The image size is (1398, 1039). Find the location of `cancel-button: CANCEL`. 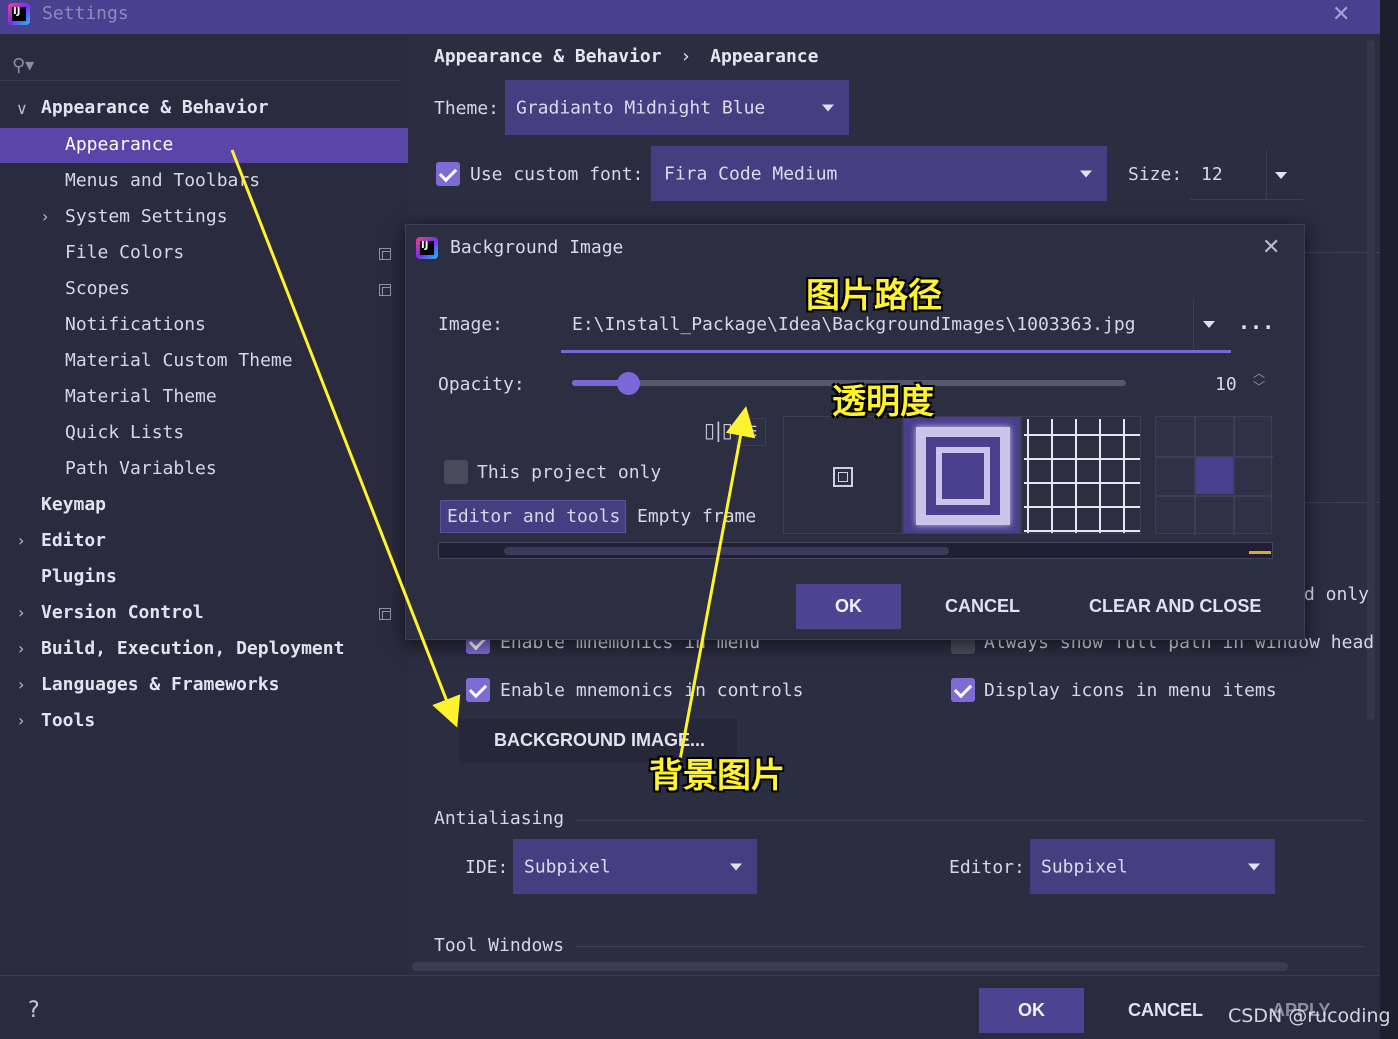

cancel-button: CANCEL is located at coordinates (1165, 1010).